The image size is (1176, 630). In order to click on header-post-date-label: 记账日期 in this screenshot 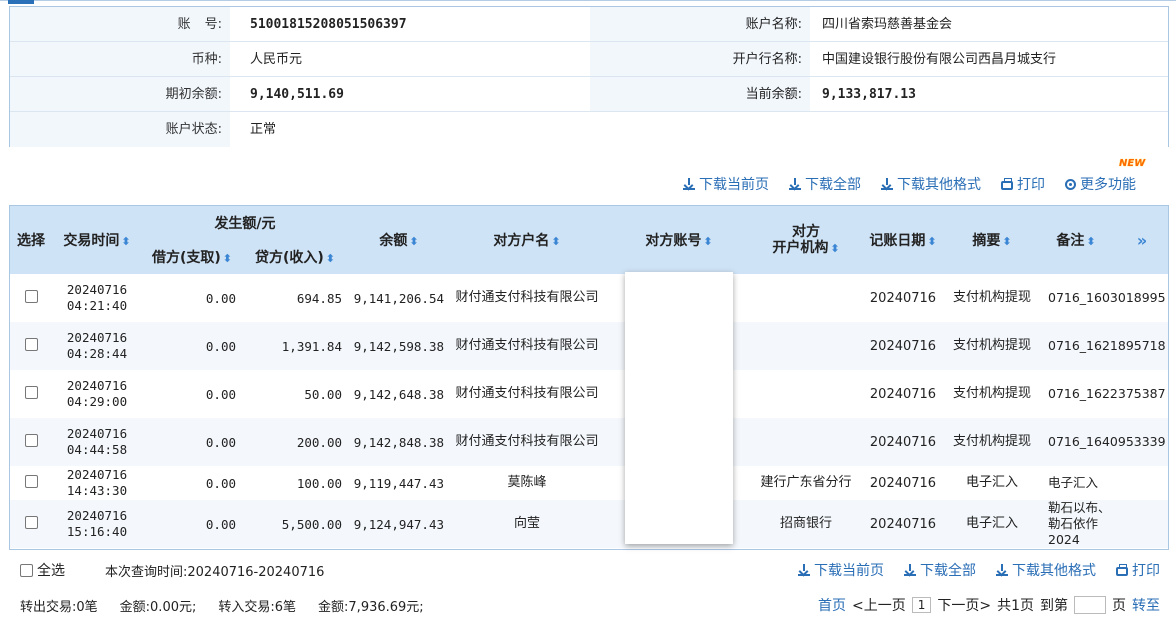, I will do `click(897, 241)`.